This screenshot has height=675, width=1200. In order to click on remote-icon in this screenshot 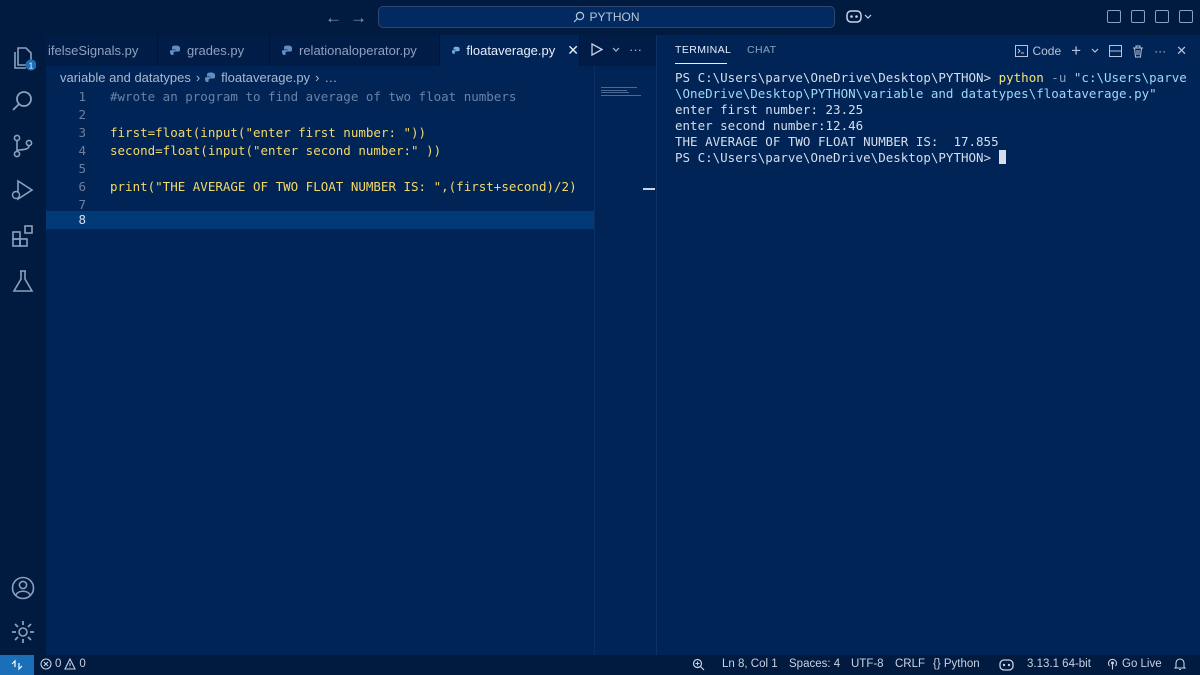, I will do `click(17, 665)`.